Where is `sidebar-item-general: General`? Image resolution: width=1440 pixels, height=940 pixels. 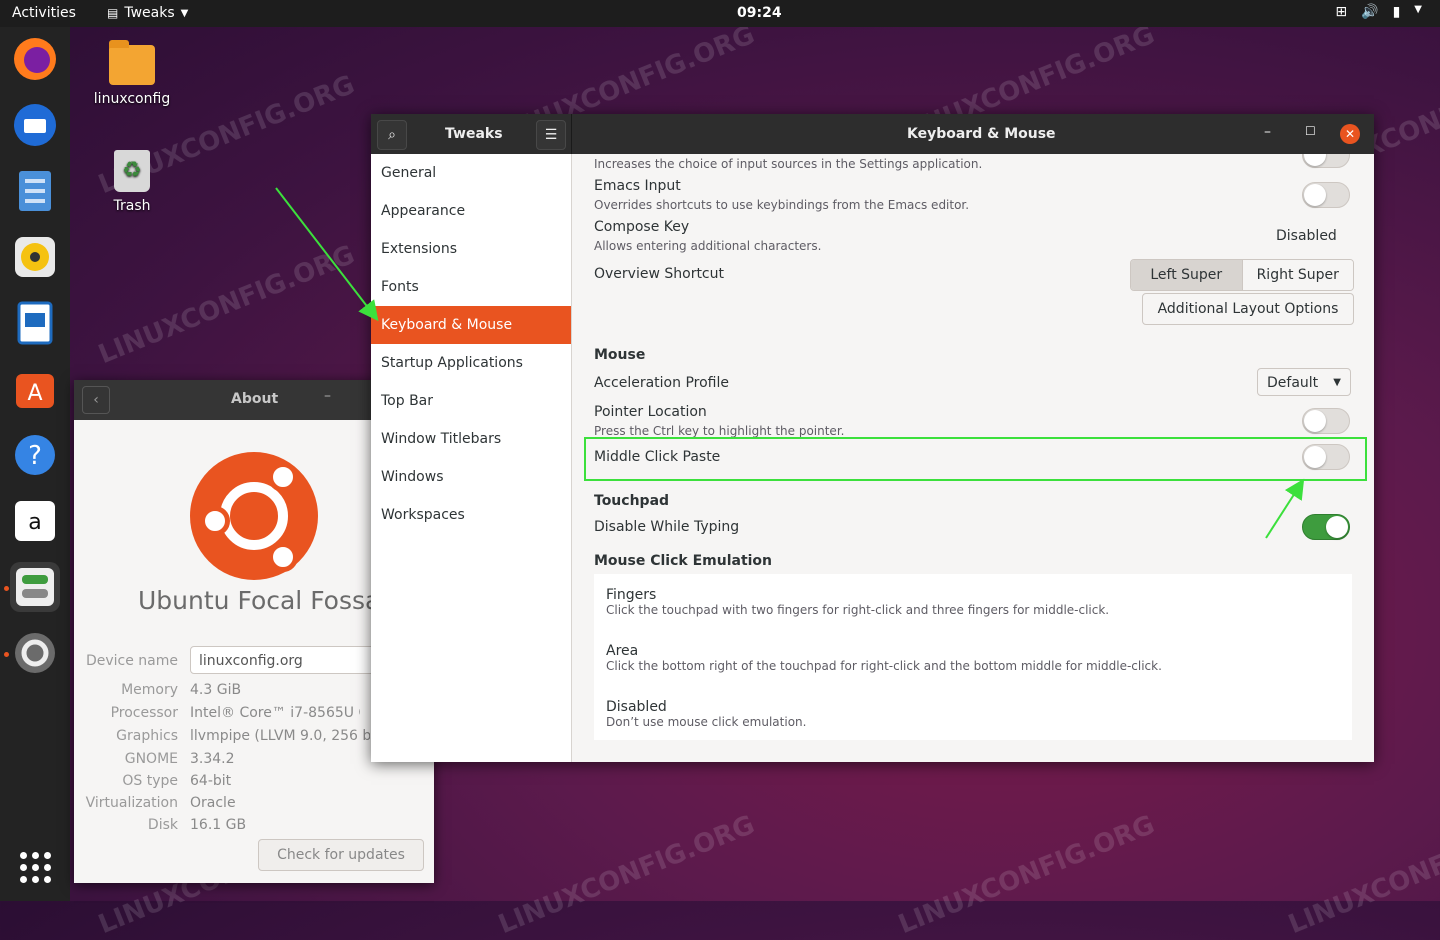 sidebar-item-general: General is located at coordinates (471, 173).